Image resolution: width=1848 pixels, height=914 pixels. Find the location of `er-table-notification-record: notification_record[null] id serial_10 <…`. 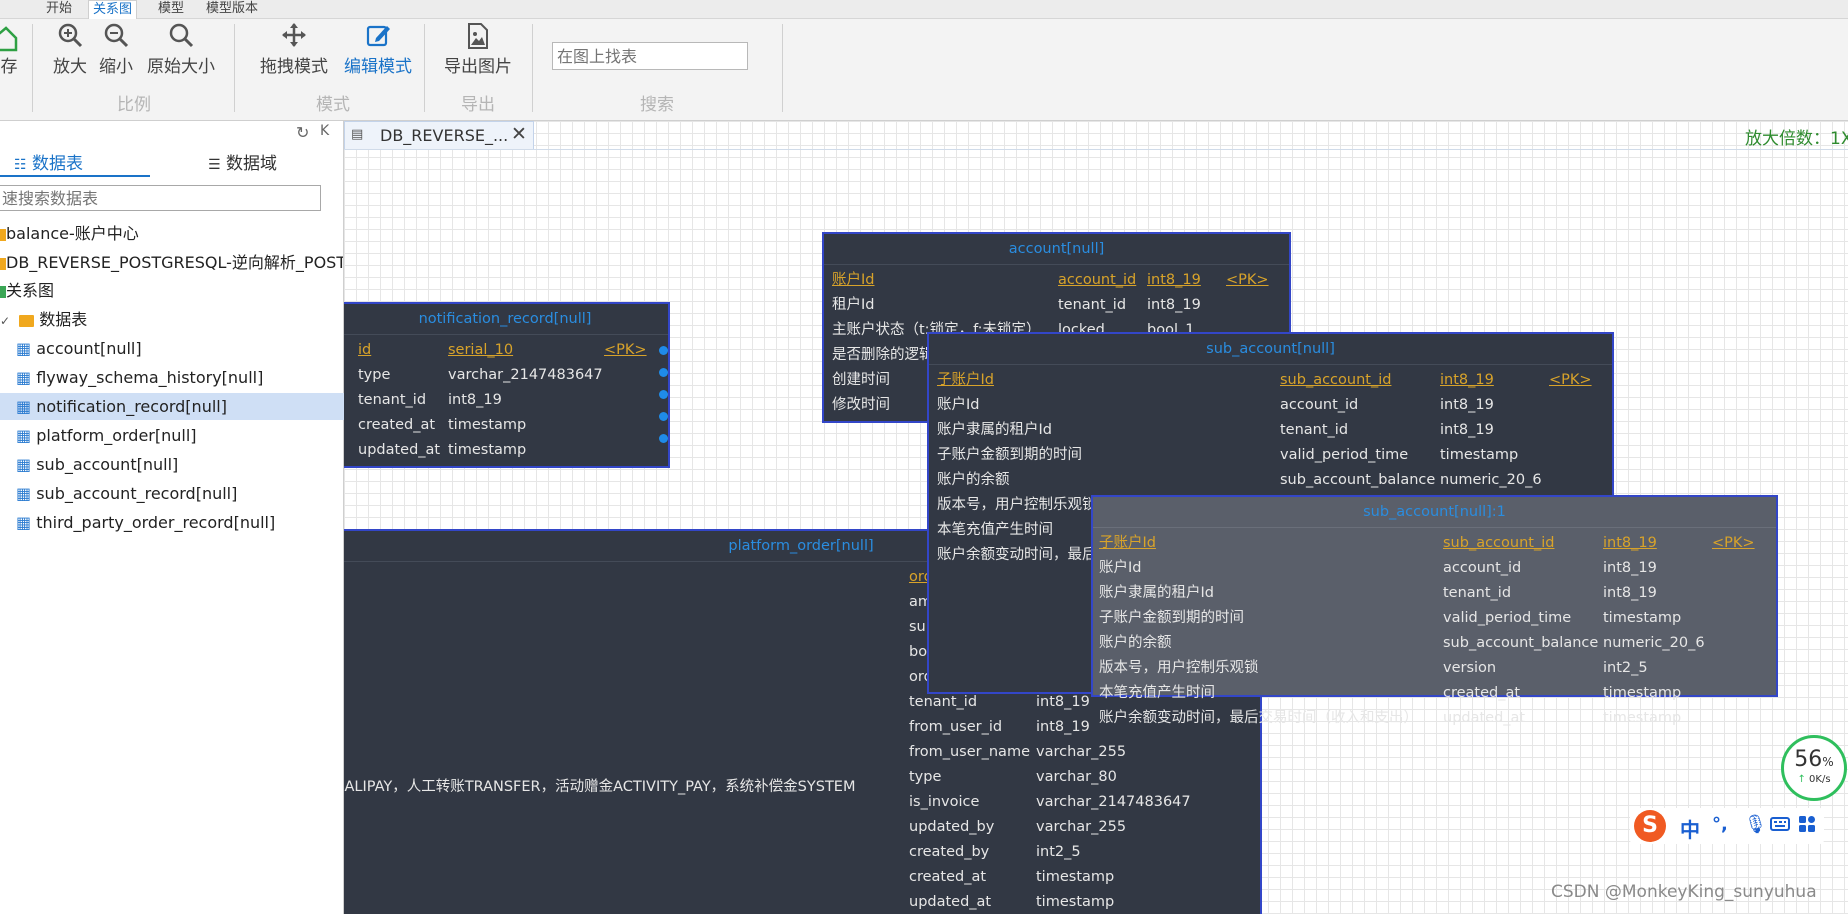

er-table-notification-record: notification_record[null] id serial_10 <… is located at coordinates (507, 385).